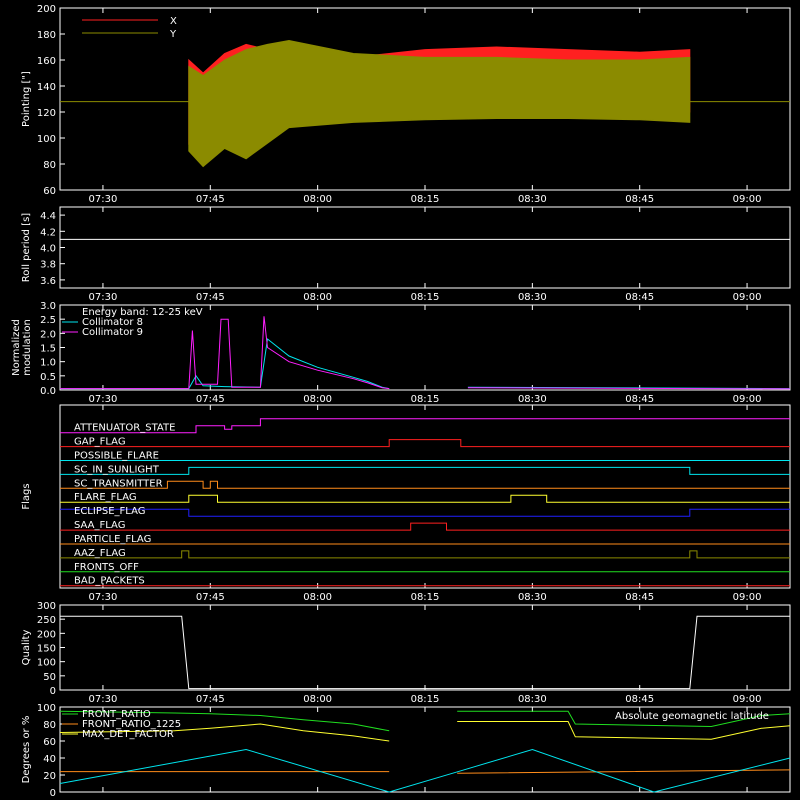 Image resolution: width=800 pixels, height=800 pixels. I want to click on y-tick-label: 160, so click(46, 61).